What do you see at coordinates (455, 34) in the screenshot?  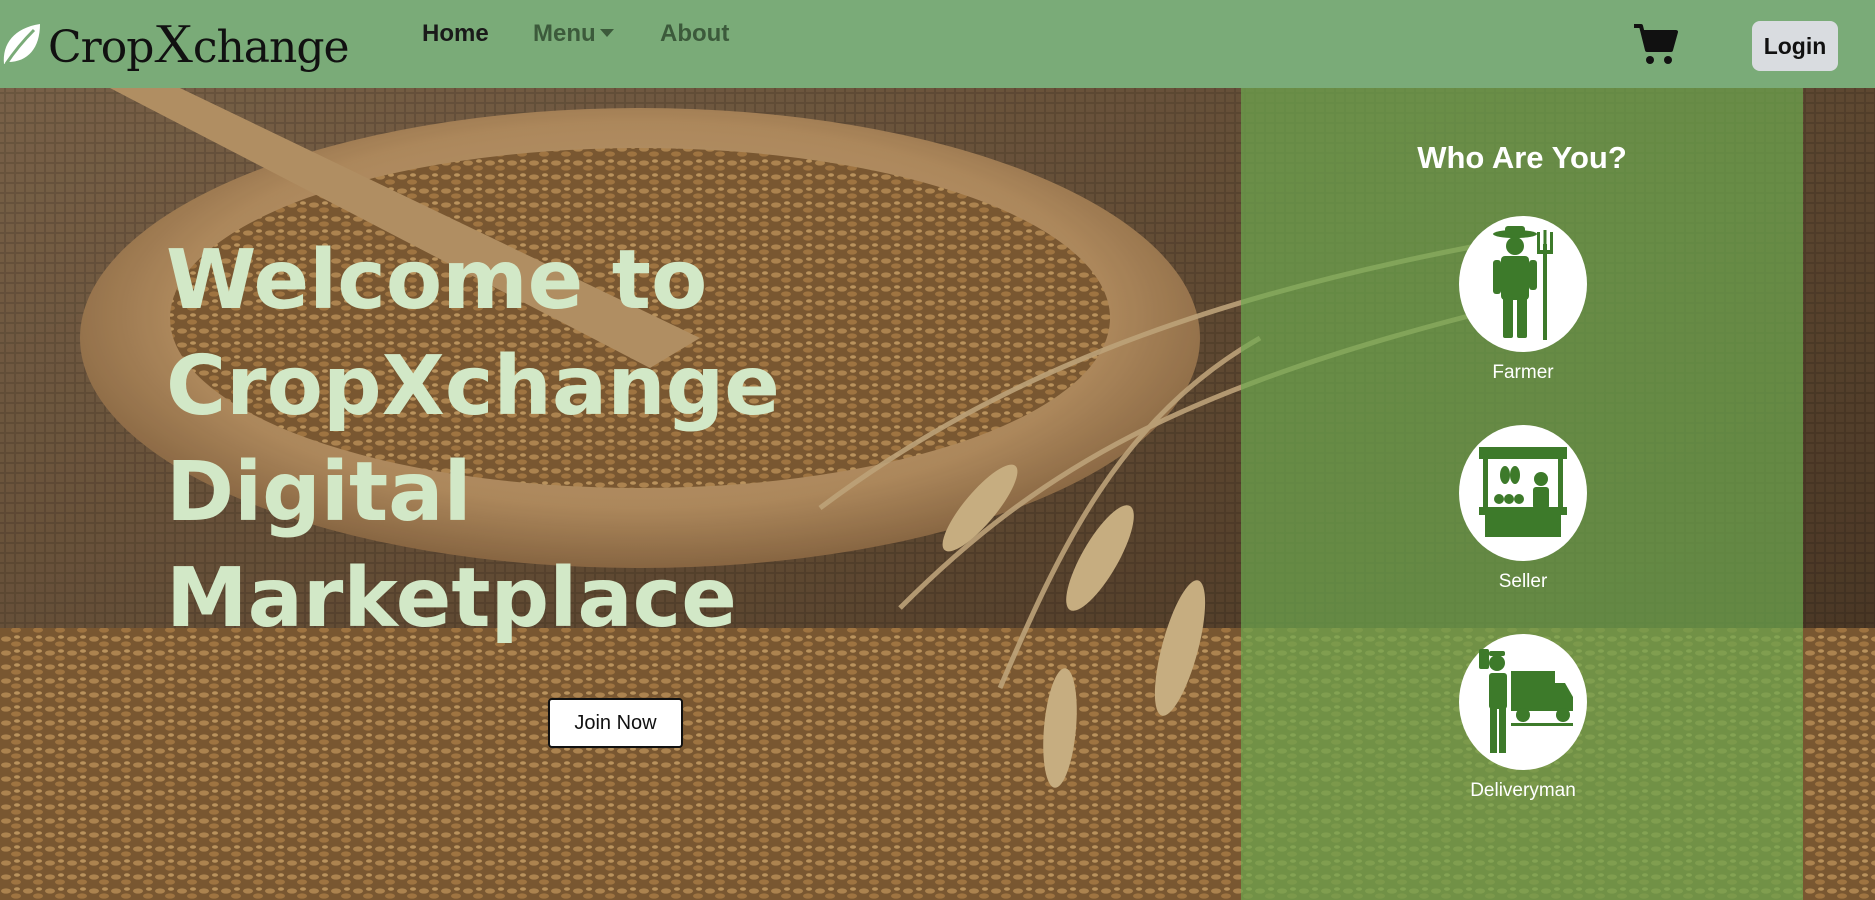 I see `nav-home: Home` at bounding box center [455, 34].